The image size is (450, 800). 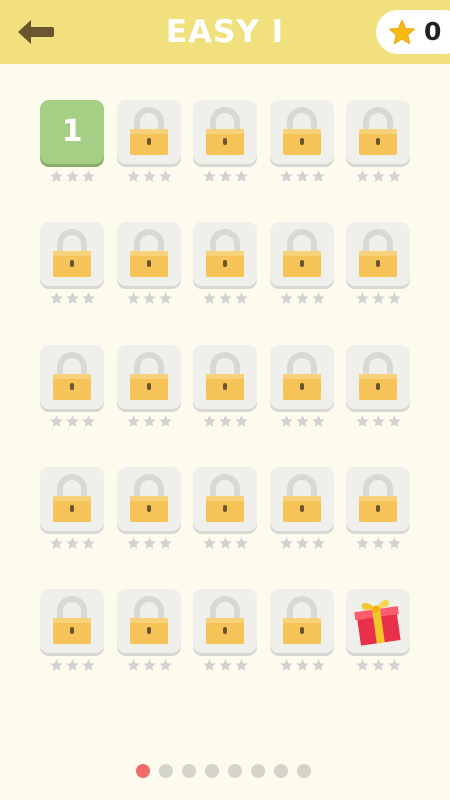 I want to click on level-button-unlocked: 1, so click(x=72, y=132).